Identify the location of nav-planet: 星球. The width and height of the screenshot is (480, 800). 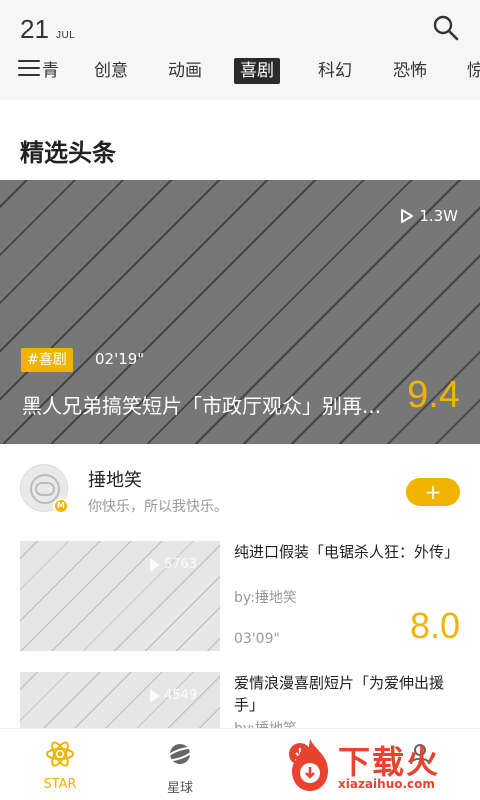
(180, 764).